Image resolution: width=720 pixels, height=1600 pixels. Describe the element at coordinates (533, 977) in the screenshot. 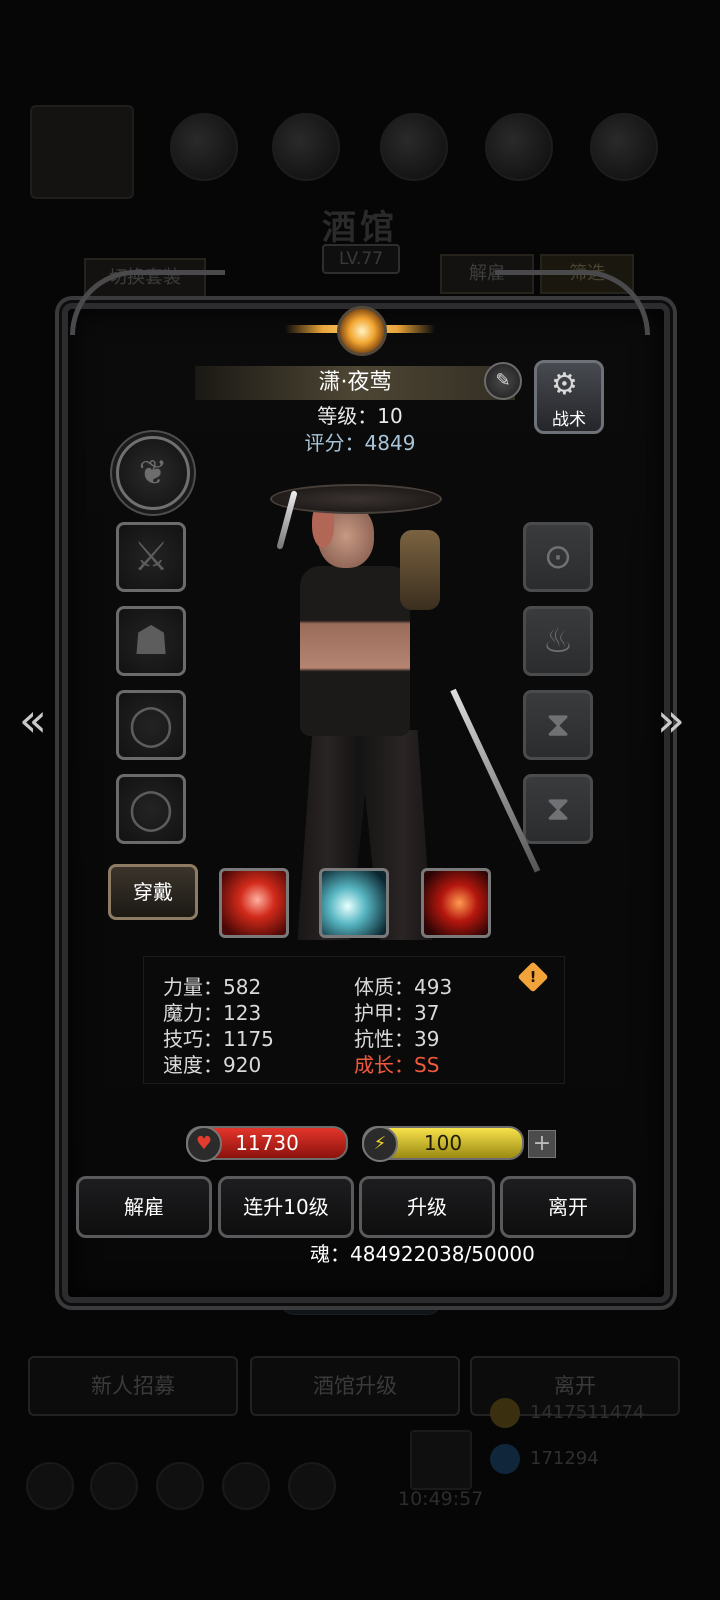

I see `warning-mark: !` at that location.